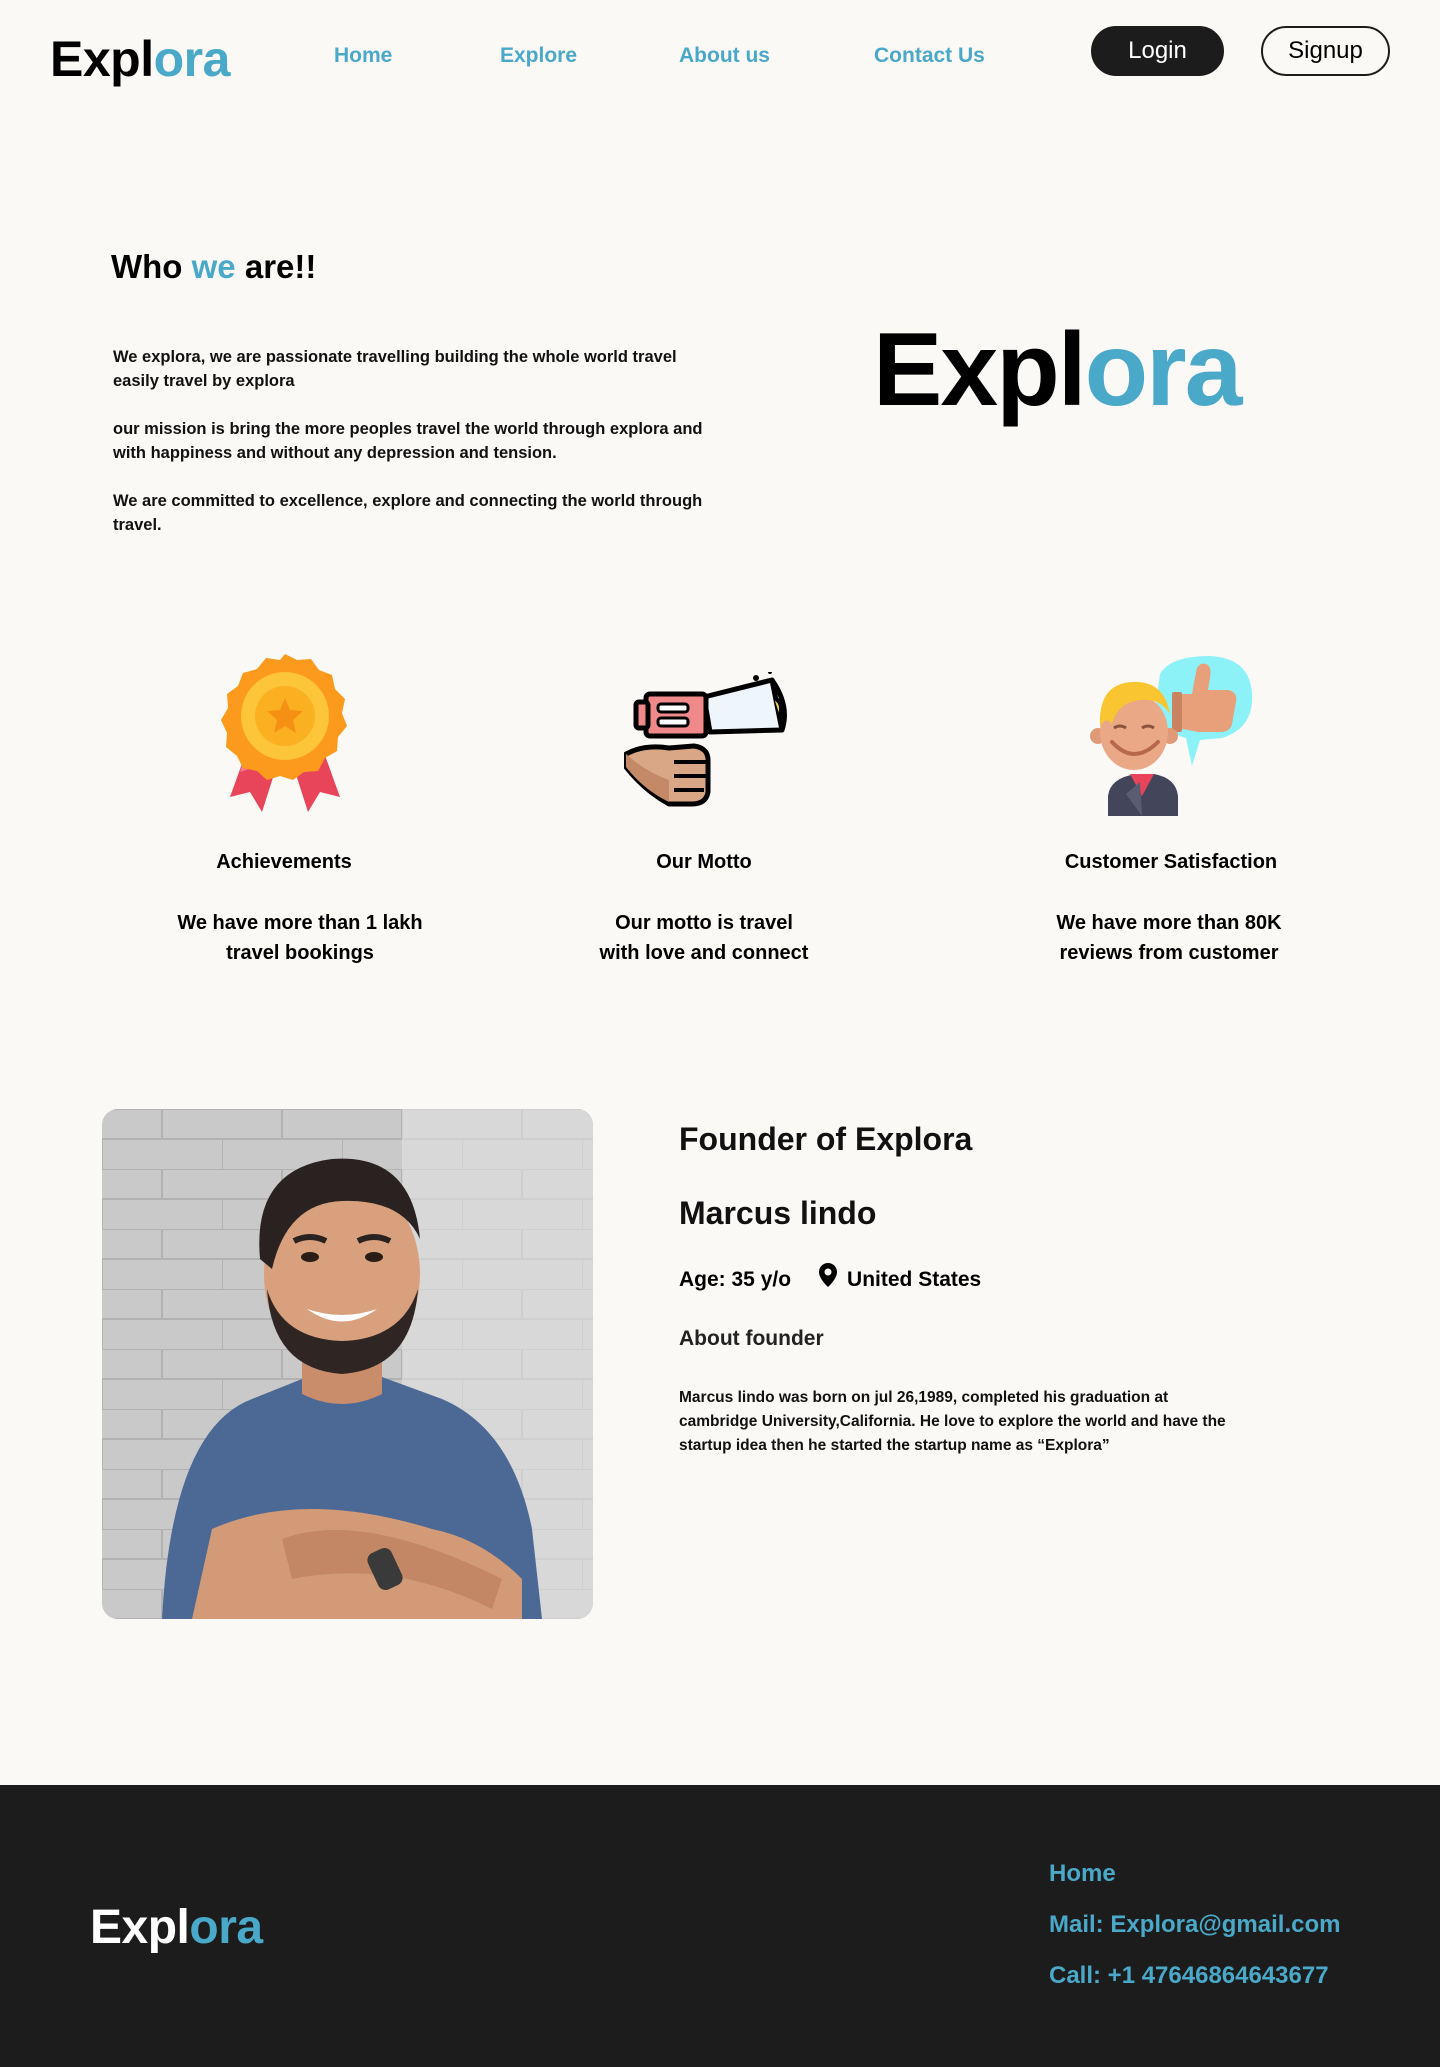 Image resolution: width=1440 pixels, height=2067 pixels. Describe the element at coordinates (151, 266) in the screenshot. I see `heading-part-1: Who` at that location.